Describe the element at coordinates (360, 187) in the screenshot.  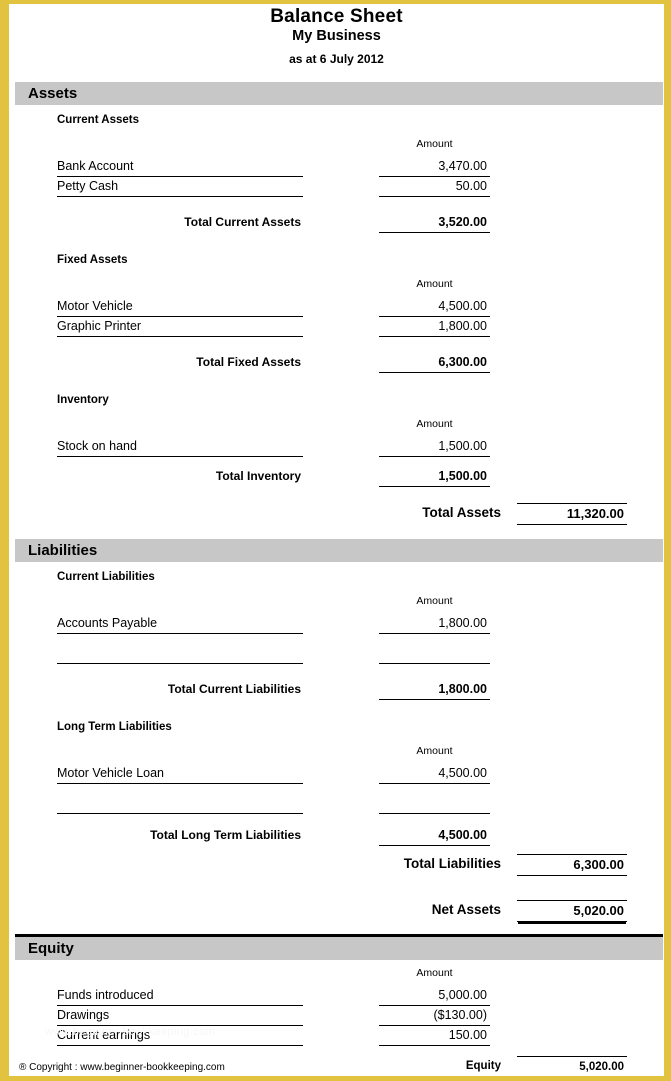
I see `table-row: Petty Cash 50.00` at that location.